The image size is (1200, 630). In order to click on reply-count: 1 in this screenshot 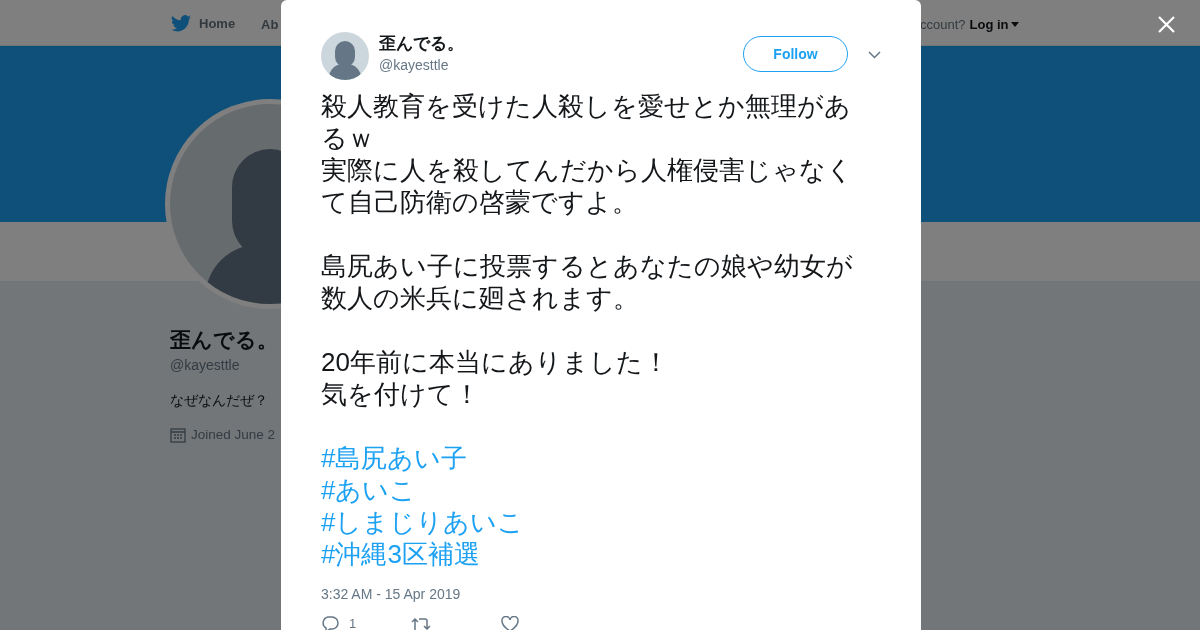, I will do `click(353, 622)`.